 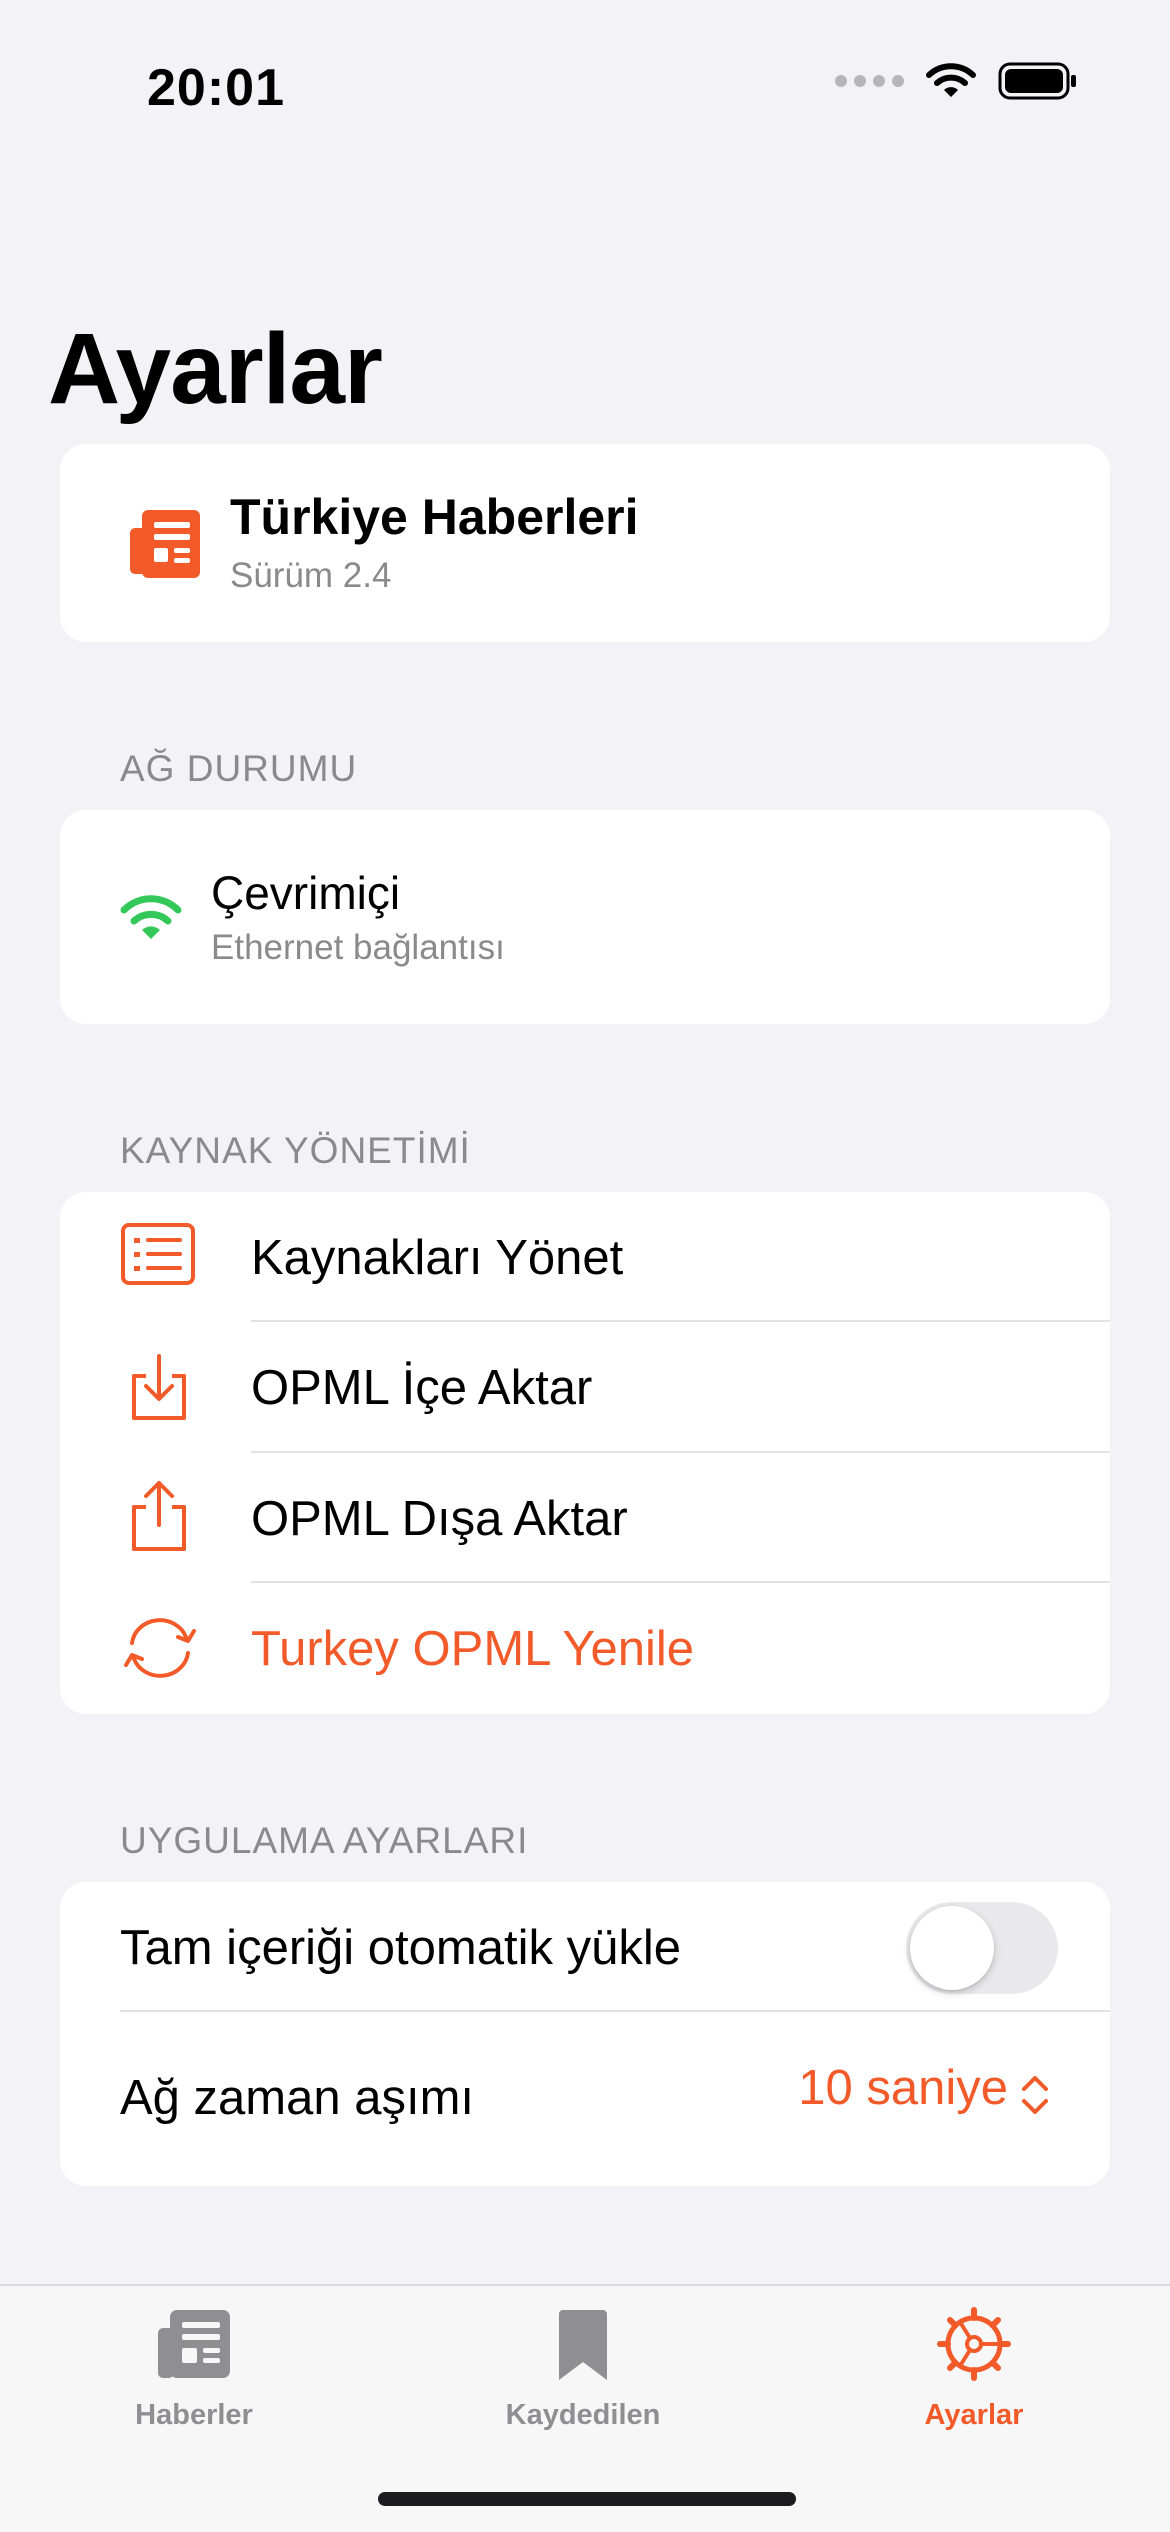 I want to click on autoload-toggle, so click(x=982, y=1948).